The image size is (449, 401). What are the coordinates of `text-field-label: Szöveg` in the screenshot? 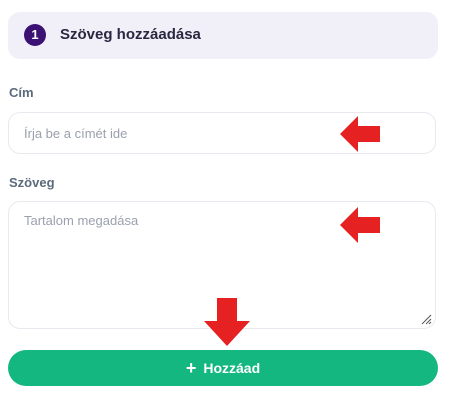 It's located at (32, 182).